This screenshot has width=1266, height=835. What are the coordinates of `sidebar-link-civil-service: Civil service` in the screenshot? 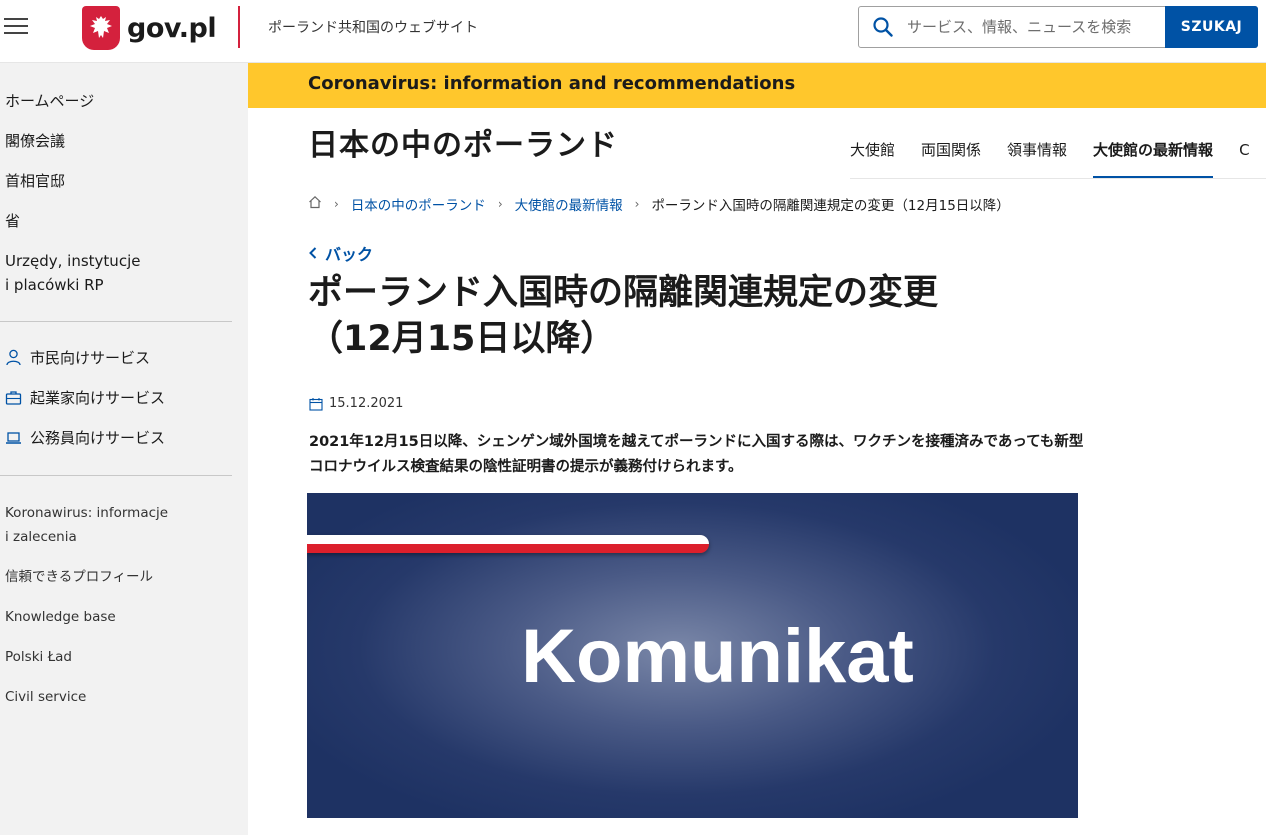 It's located at (120, 697).